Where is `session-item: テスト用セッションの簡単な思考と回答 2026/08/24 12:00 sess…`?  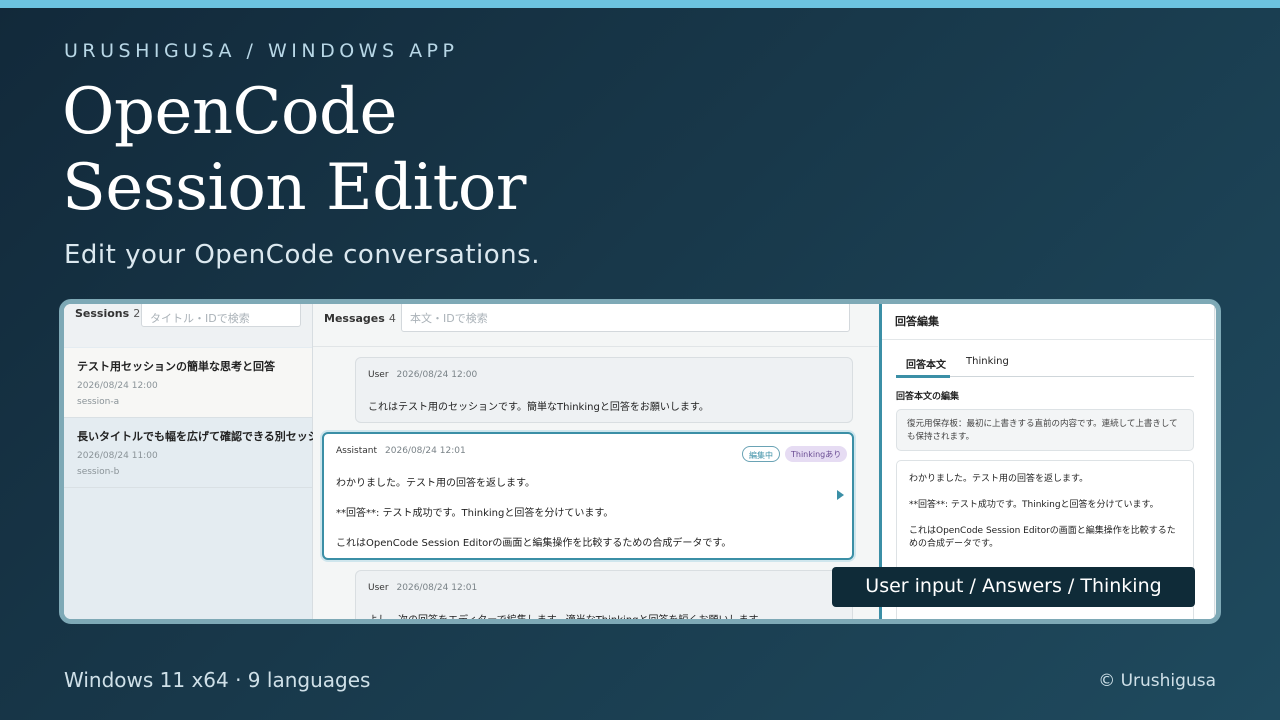 session-item: テスト用セッションの簡単な思考と回答 2026/08/24 12:00 sess… is located at coordinates (188, 383).